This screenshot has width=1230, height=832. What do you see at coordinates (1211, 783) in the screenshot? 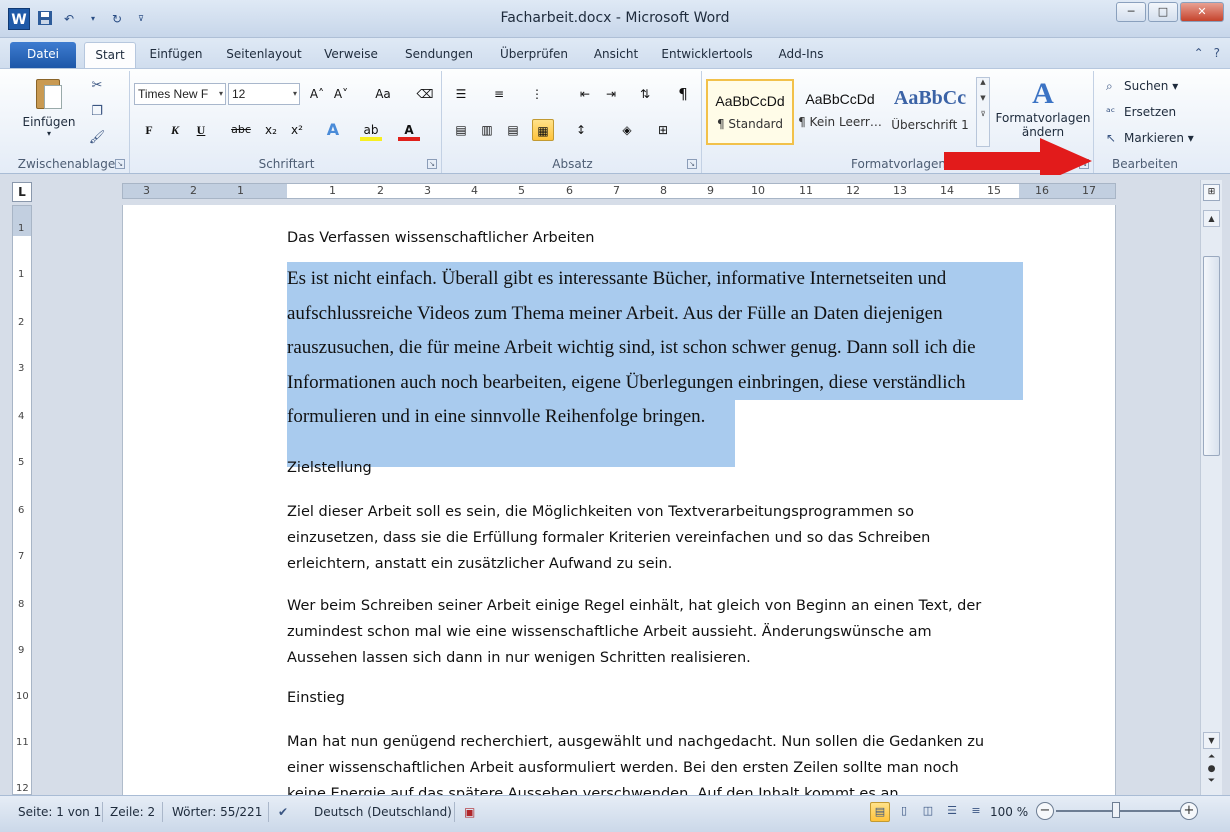
I see `next-page-icon: ⏷` at bounding box center [1211, 783].